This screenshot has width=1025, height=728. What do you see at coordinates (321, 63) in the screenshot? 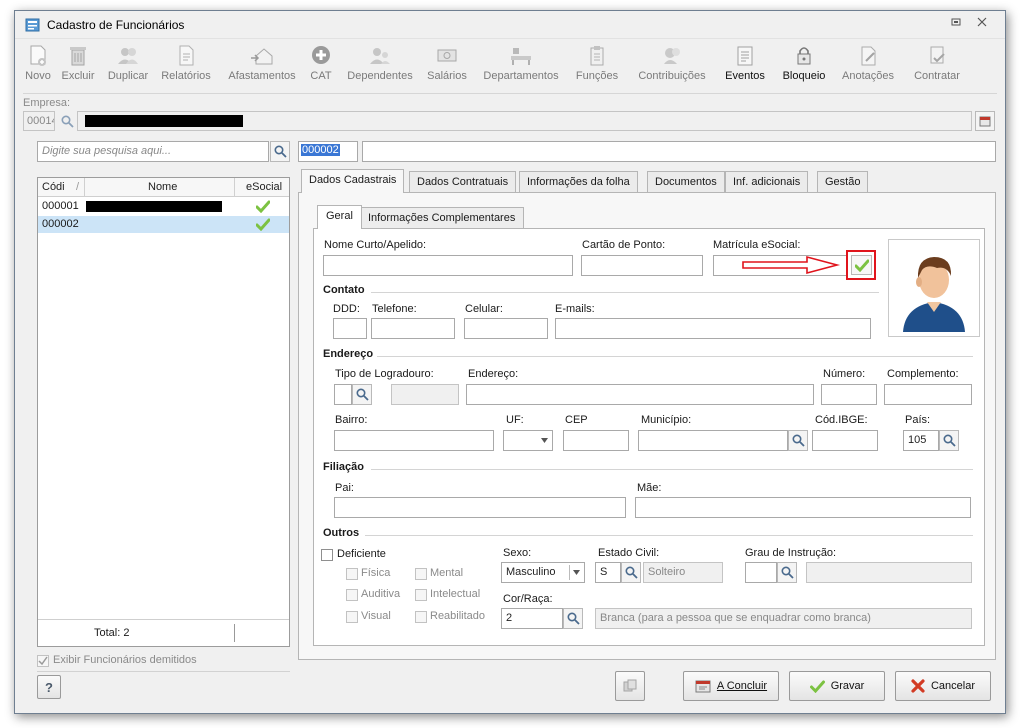
I see `toolbar-cat: CAT` at bounding box center [321, 63].